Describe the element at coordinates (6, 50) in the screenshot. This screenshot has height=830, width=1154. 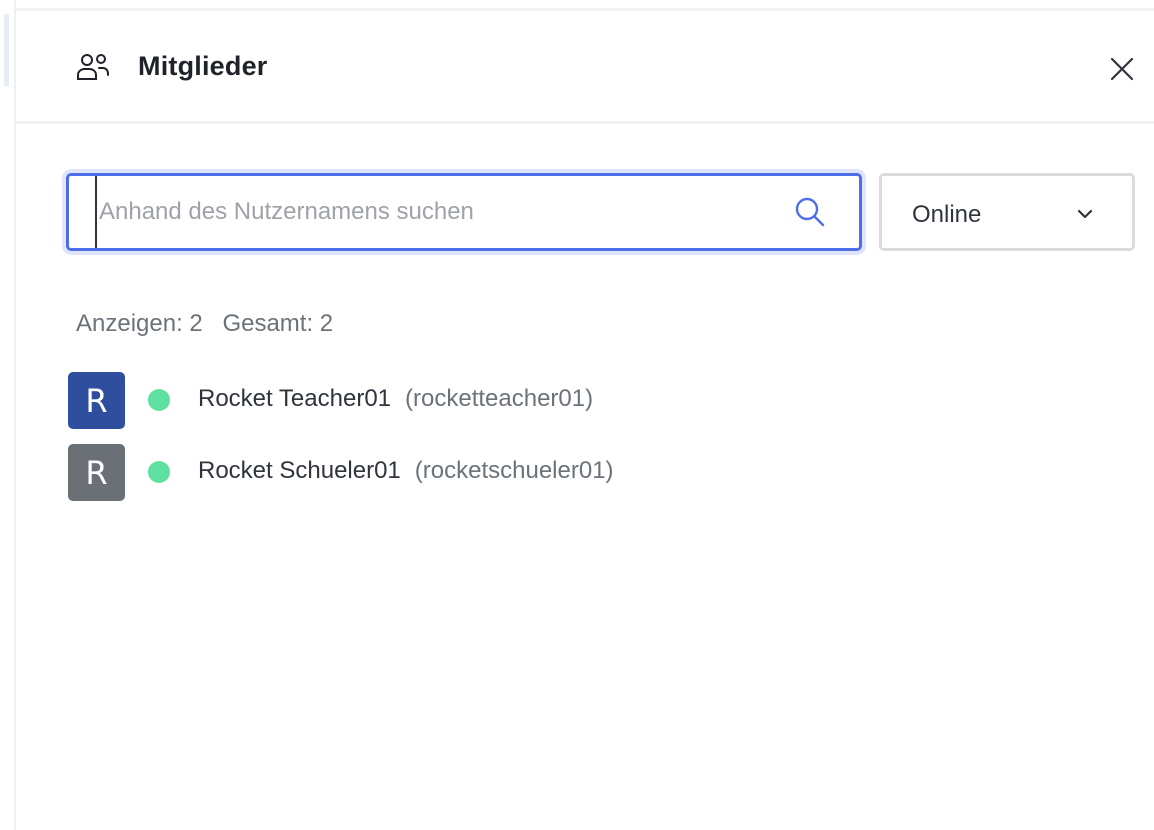
I see `edge-accent` at that location.